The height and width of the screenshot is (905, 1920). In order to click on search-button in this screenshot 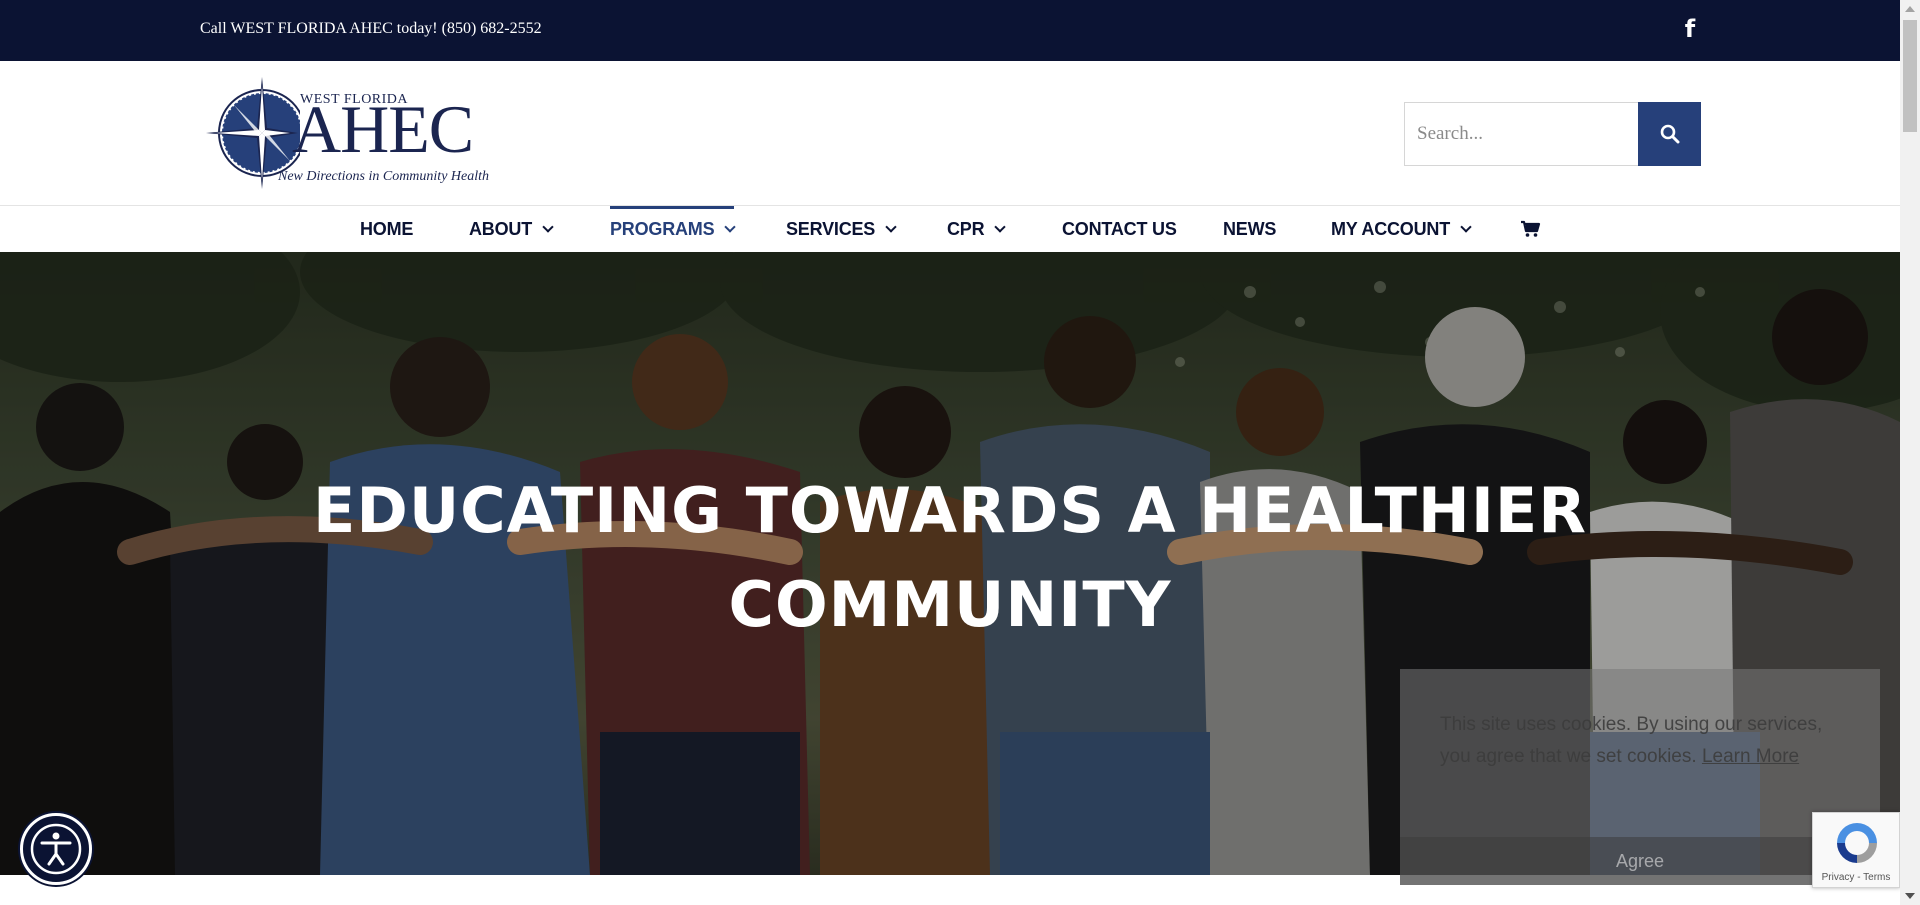, I will do `click(1669, 134)`.